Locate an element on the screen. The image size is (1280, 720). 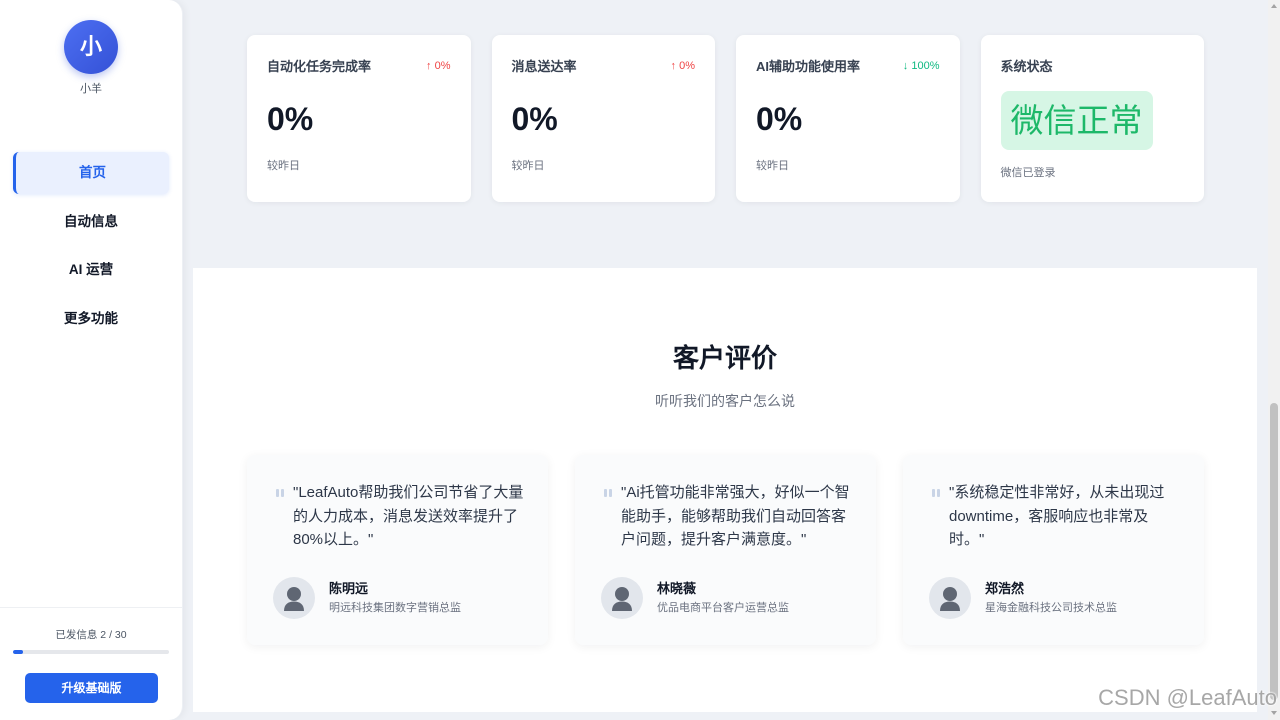
stat-title: AI辅助功能使用率 is located at coordinates (808, 66).